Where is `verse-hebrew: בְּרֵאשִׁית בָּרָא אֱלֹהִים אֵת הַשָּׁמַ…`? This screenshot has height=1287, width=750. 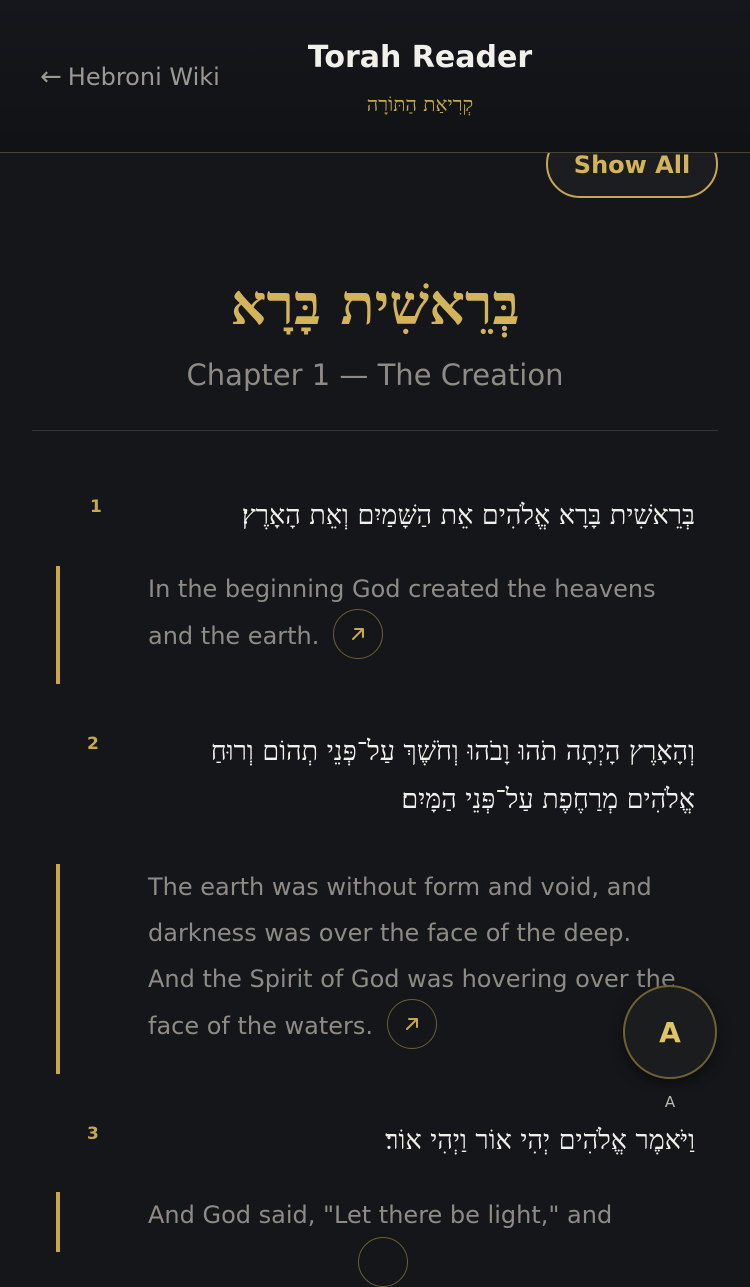
verse-hebrew: בְּרֵאשִׁית בָּרָא אֱלֹהִים אֵת הַשָּׁמַ… is located at coordinates (468, 515).